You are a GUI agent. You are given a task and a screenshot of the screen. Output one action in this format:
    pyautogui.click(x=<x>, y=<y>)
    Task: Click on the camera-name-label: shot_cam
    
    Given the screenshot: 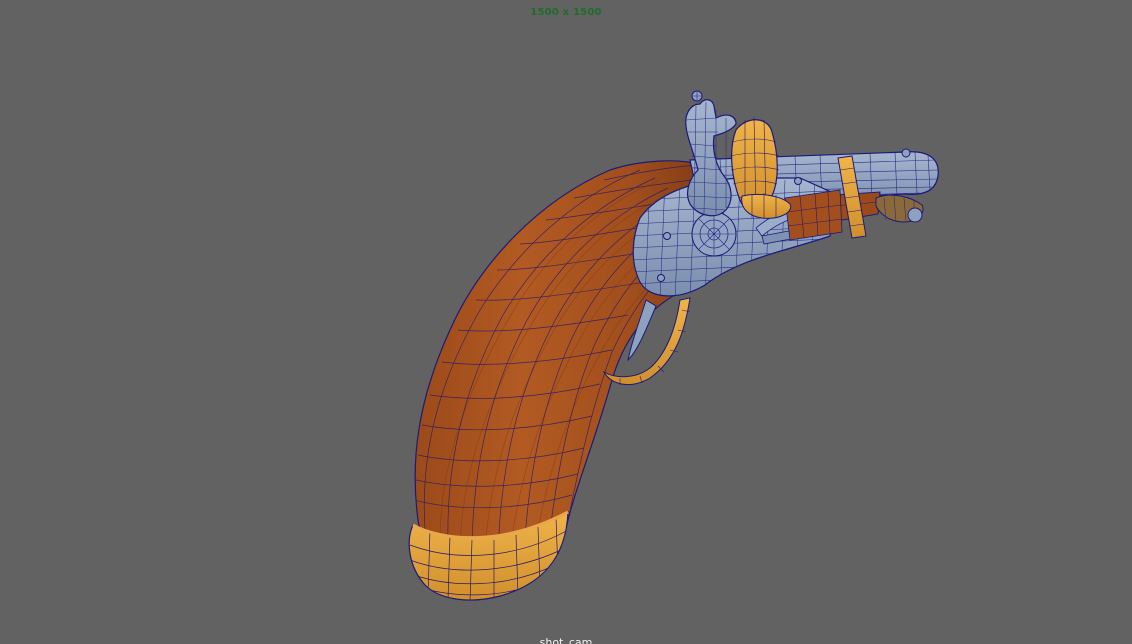 What is the action you would take?
    pyautogui.click(x=566, y=640)
    